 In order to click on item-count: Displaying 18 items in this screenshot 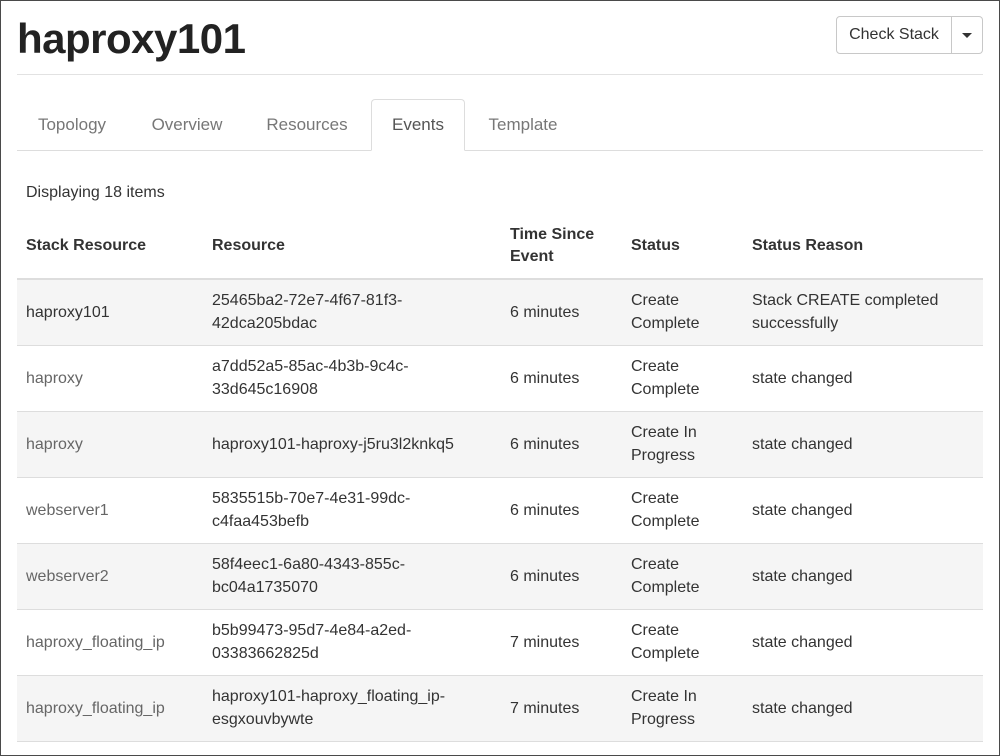, I will do `click(95, 192)`.